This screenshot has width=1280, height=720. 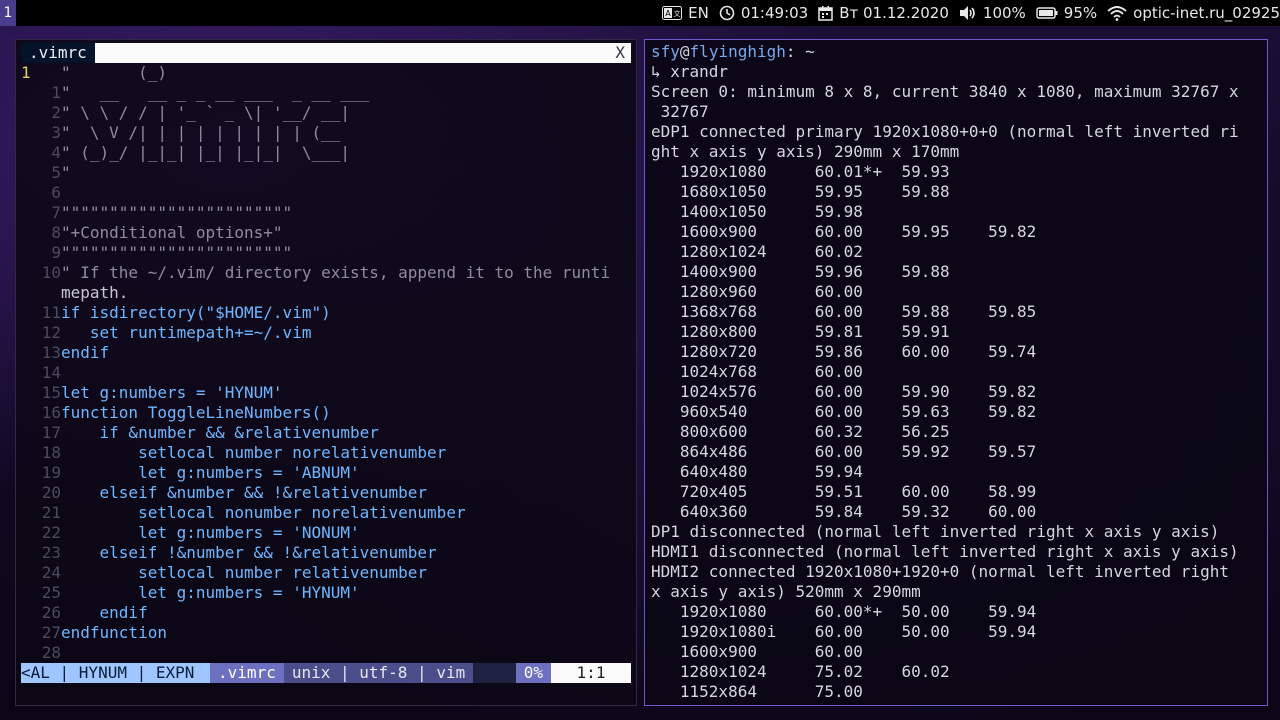 What do you see at coordinates (757, 691) in the screenshot?
I see `terminal-output-line: 1152x864 75.00` at bounding box center [757, 691].